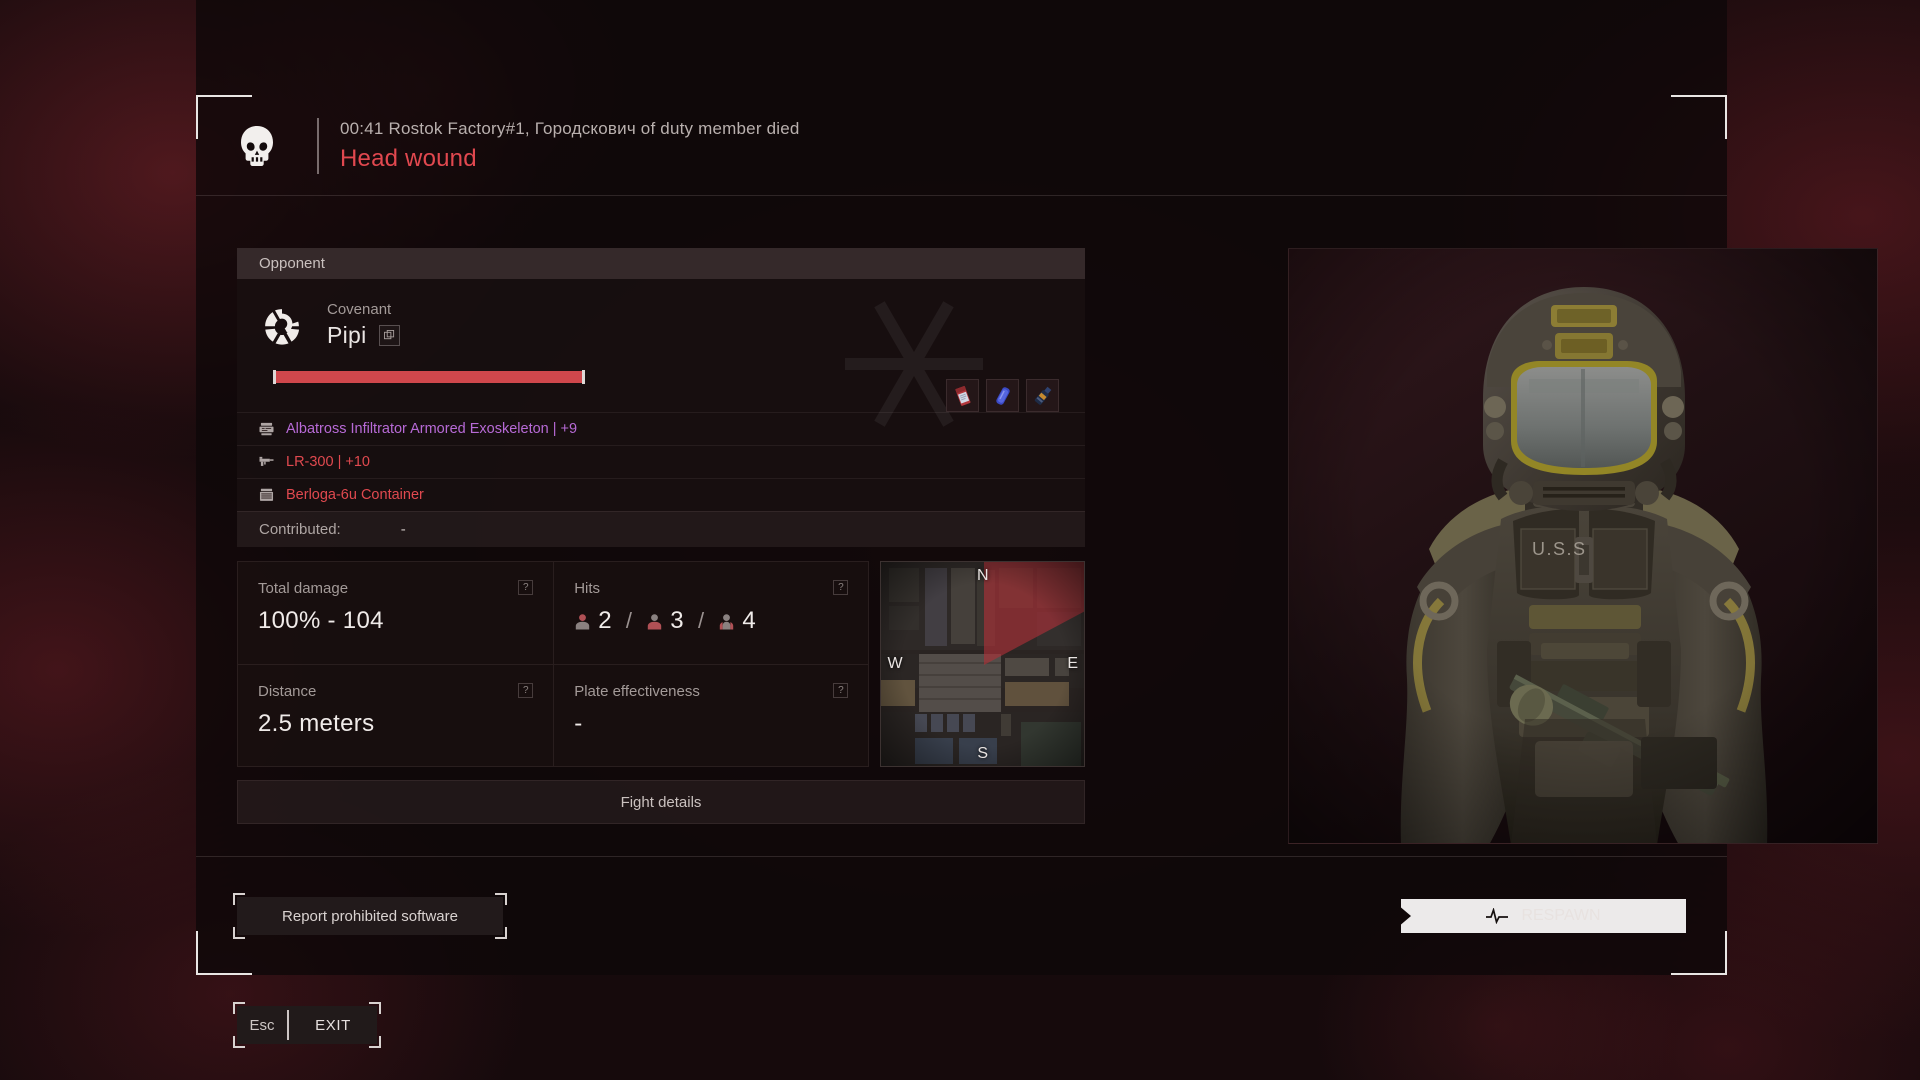 This screenshot has width=1920, height=1080. What do you see at coordinates (661, 315) in the screenshot?
I see `player-identity-row: Covenant Pipi` at bounding box center [661, 315].